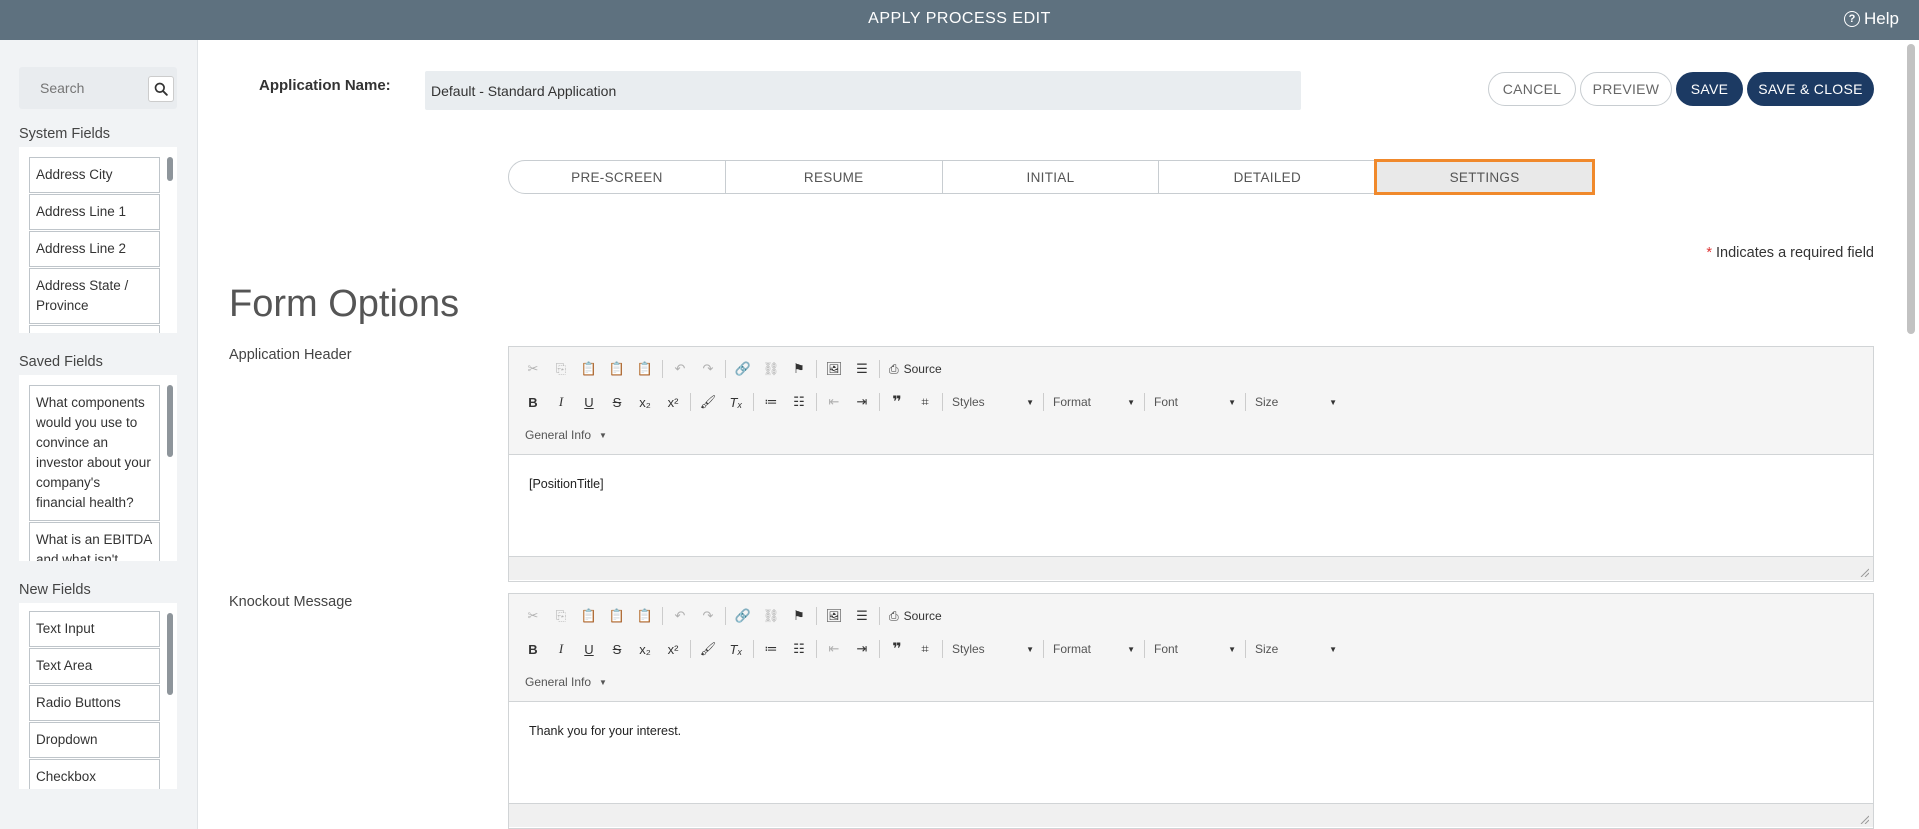 This screenshot has width=1919, height=829. Describe the element at coordinates (94, 666) in the screenshot. I see `field-item: Text Area` at that location.